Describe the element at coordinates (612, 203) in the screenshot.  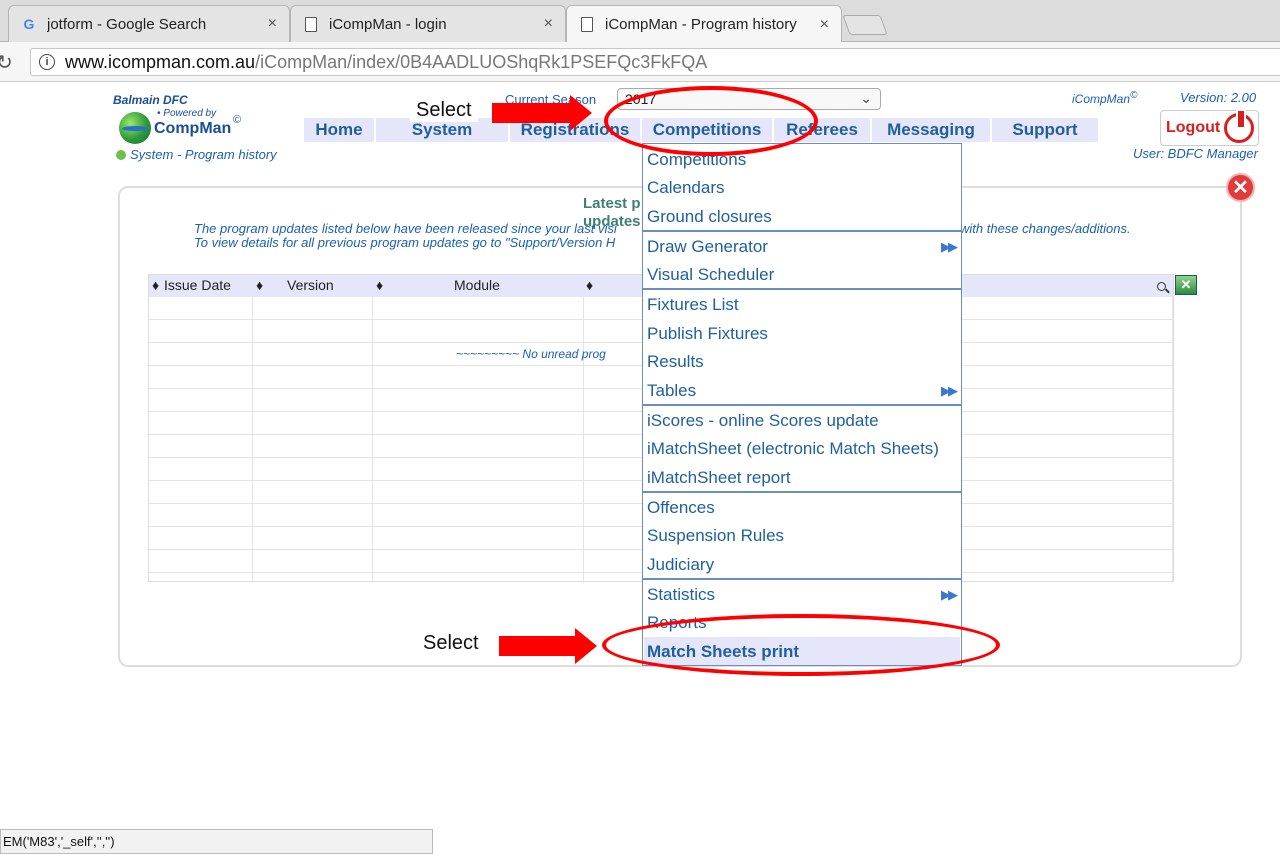
I see `panel-title-line1: Latest p` at that location.